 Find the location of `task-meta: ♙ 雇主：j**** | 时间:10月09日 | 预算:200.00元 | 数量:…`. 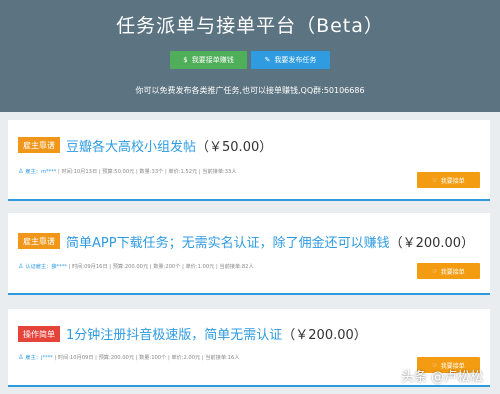

task-meta: ♙ 雇主：j**** | 时间:10月09日 | 预算:200.00元 | 数量:… is located at coordinates (129, 357).